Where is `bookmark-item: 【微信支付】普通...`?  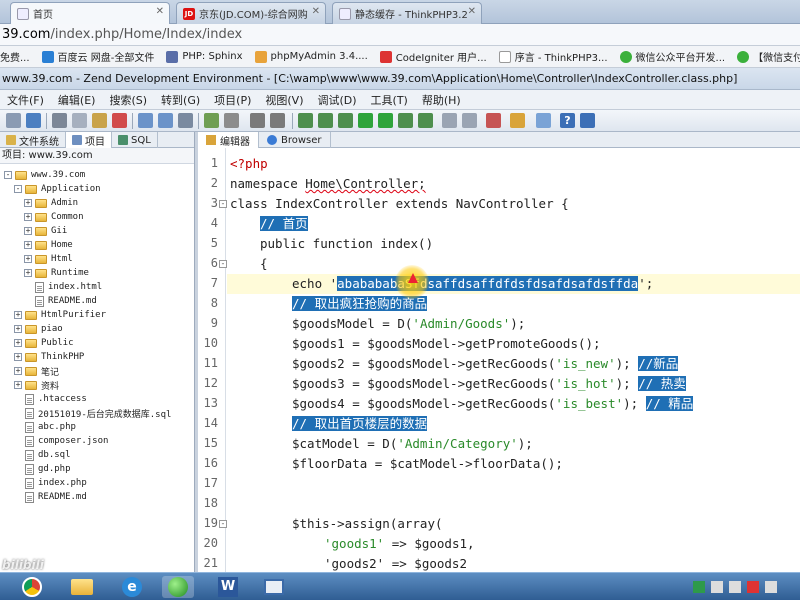 bookmark-item: 【微信支付】普通... is located at coordinates (768, 56).